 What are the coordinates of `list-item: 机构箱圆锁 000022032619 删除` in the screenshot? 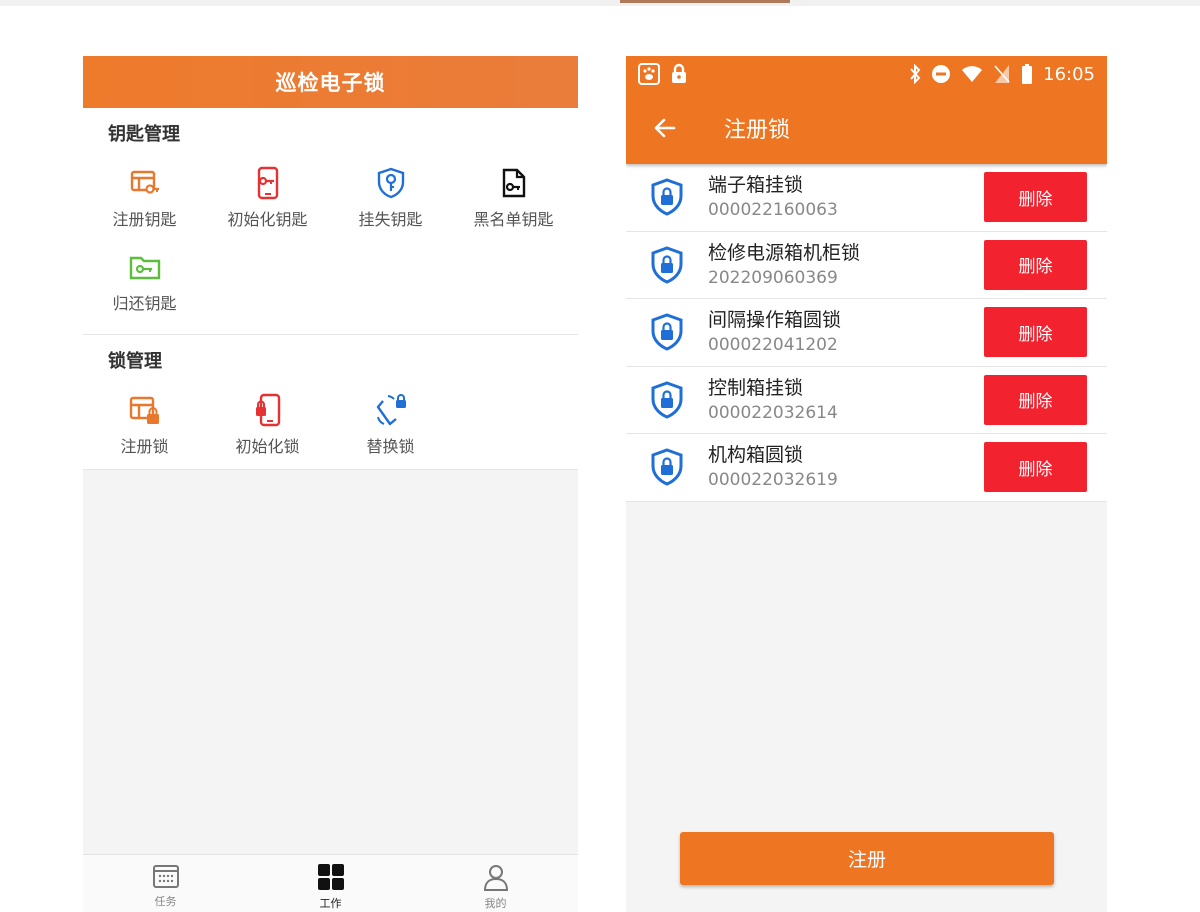 It's located at (866, 468).